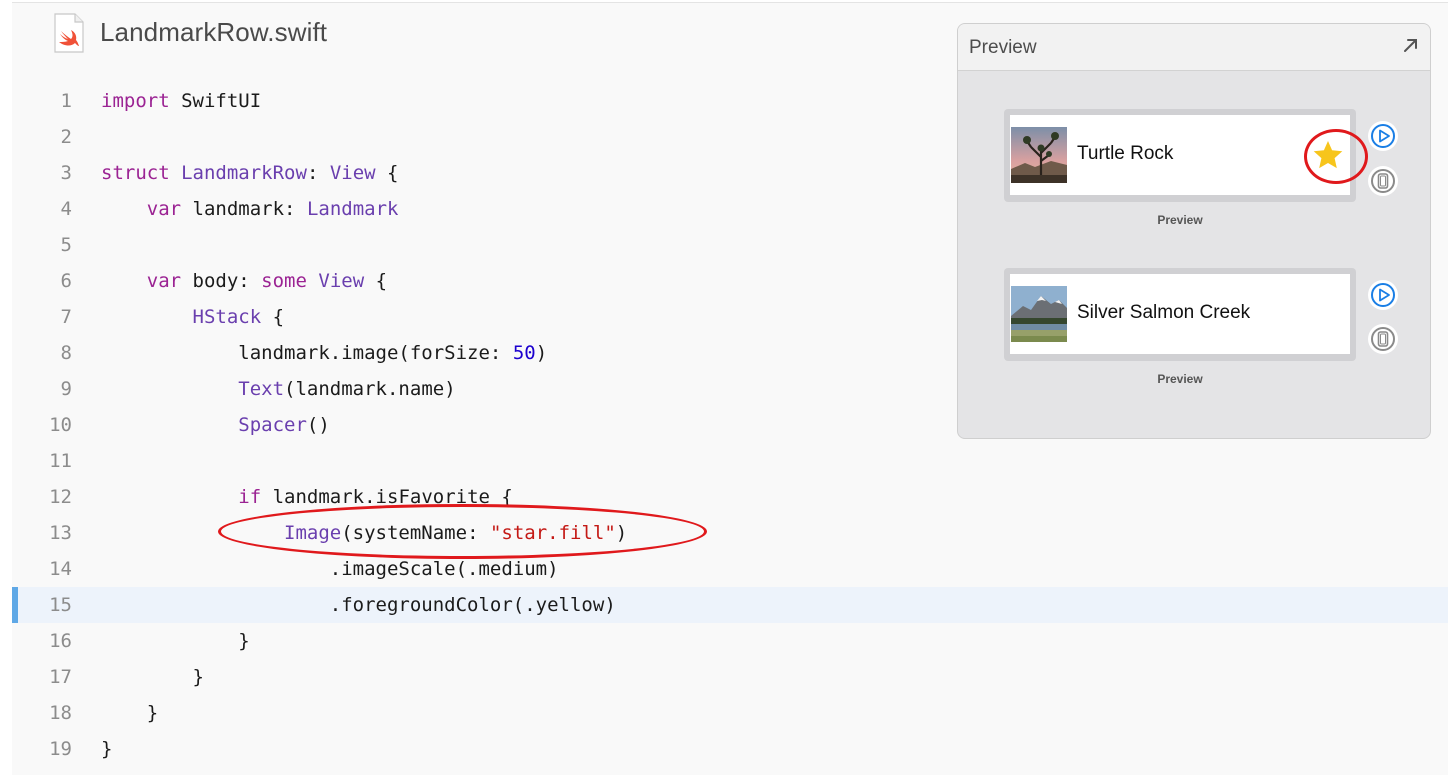  I want to click on code-token: Text, so click(261, 389).